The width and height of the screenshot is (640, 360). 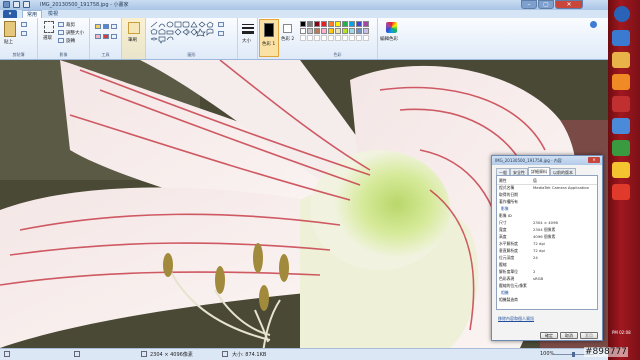 What do you see at coordinates (32, 14) in the screenshot?
I see `tab-home: 常用` at bounding box center [32, 14].